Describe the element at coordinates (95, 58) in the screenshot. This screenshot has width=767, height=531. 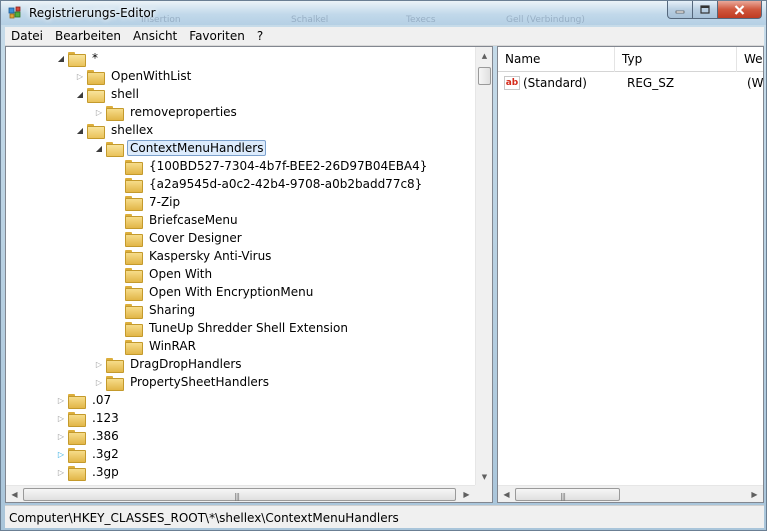
I see `tree-node-label: *` at that location.